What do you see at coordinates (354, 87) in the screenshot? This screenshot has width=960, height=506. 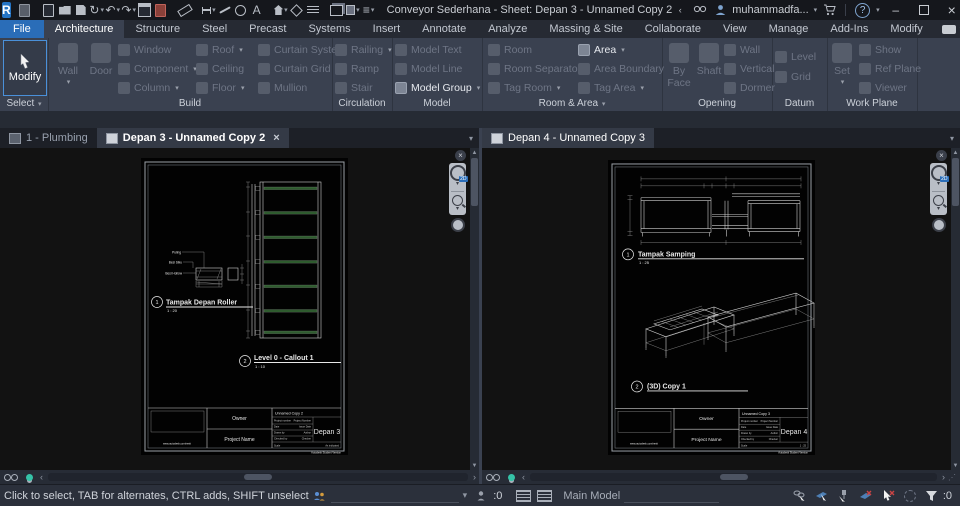 I see `ribbon-item-stair: Stair` at bounding box center [354, 87].